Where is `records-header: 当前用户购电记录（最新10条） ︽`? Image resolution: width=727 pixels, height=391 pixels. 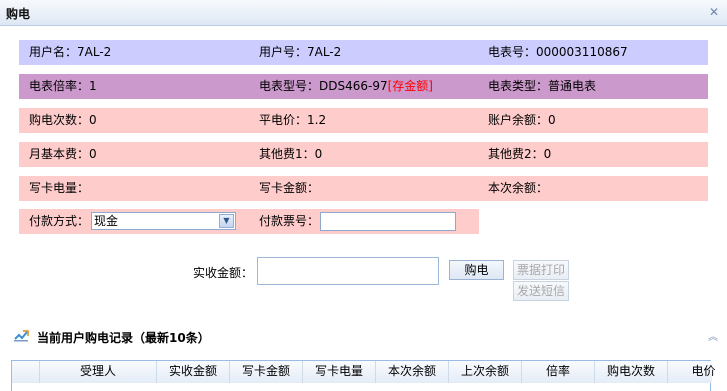 records-header: 当前用户购电记录（最新10条） ︽ is located at coordinates (363, 337).